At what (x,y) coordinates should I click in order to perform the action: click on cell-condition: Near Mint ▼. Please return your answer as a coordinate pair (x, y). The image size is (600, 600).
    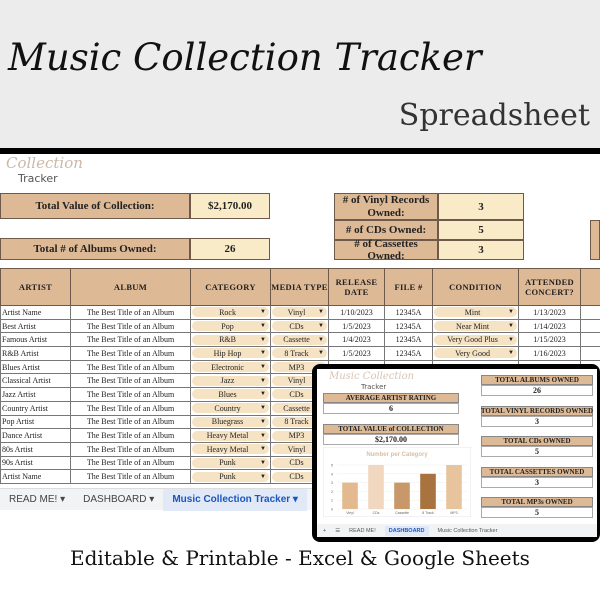
    Looking at the image, I should click on (475, 326).